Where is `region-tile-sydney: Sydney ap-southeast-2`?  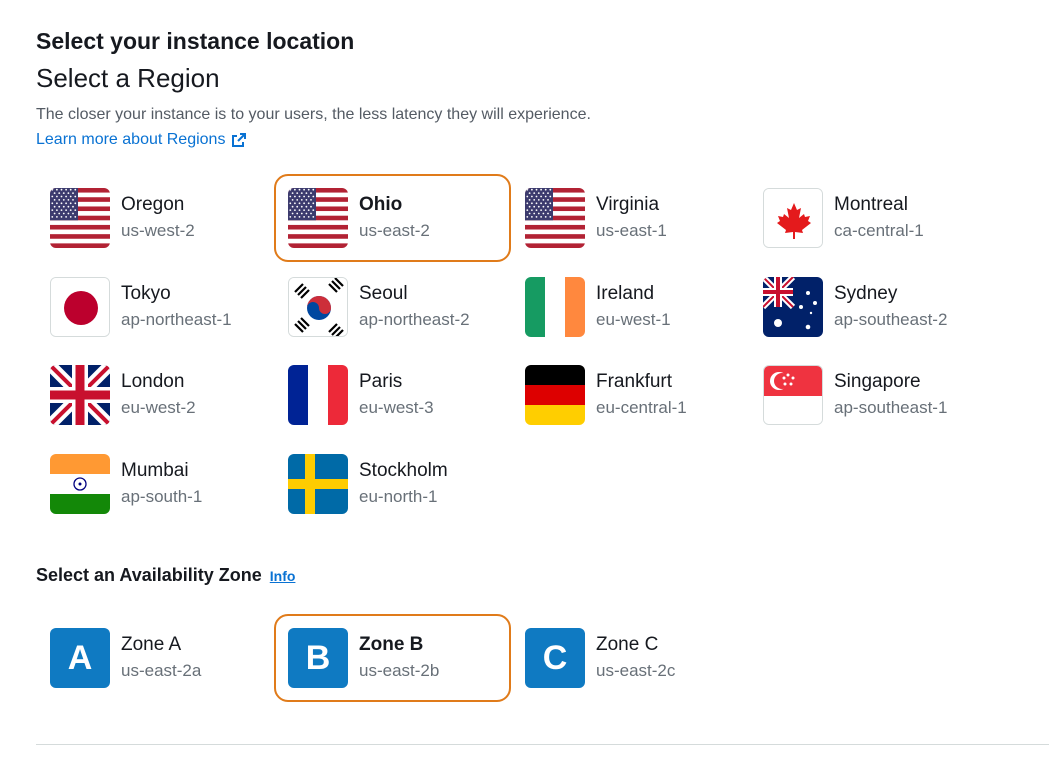 region-tile-sydney: Sydney ap-southeast-2 is located at coordinates (867, 307).